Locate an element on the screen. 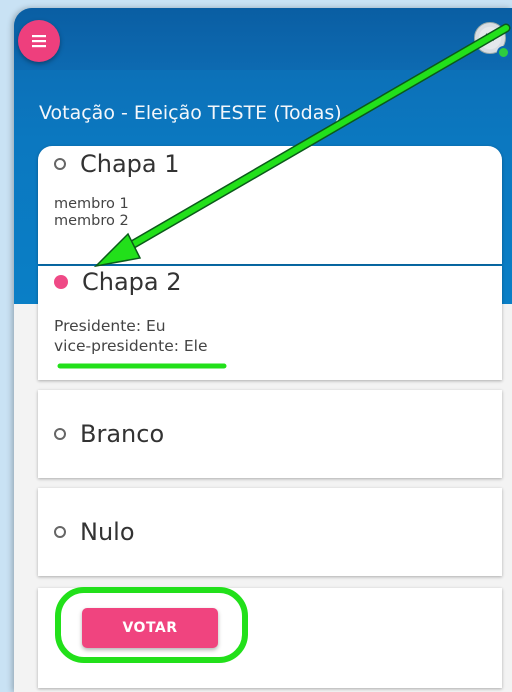 The image size is (512, 692). option-label: Branco is located at coordinates (122, 434).